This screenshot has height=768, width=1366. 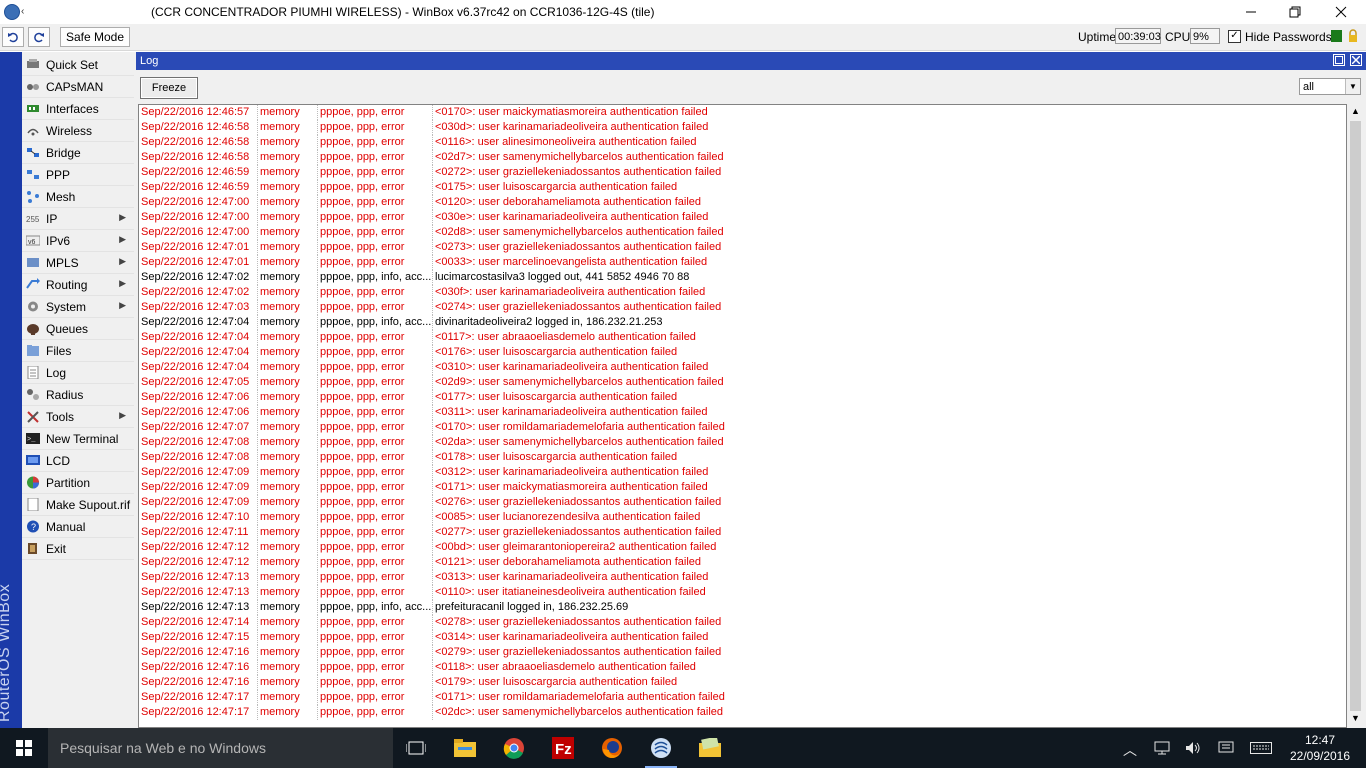 I want to click on winbox-app-icon, so click(x=12, y=12).